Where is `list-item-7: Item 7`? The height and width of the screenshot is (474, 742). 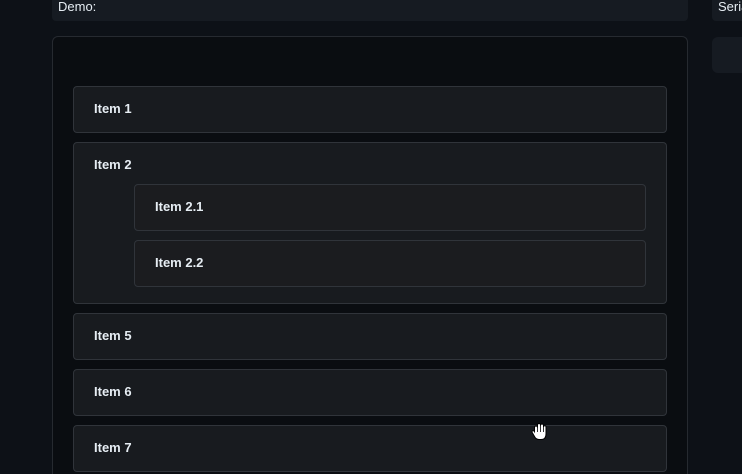 list-item-7: Item 7 is located at coordinates (370, 448).